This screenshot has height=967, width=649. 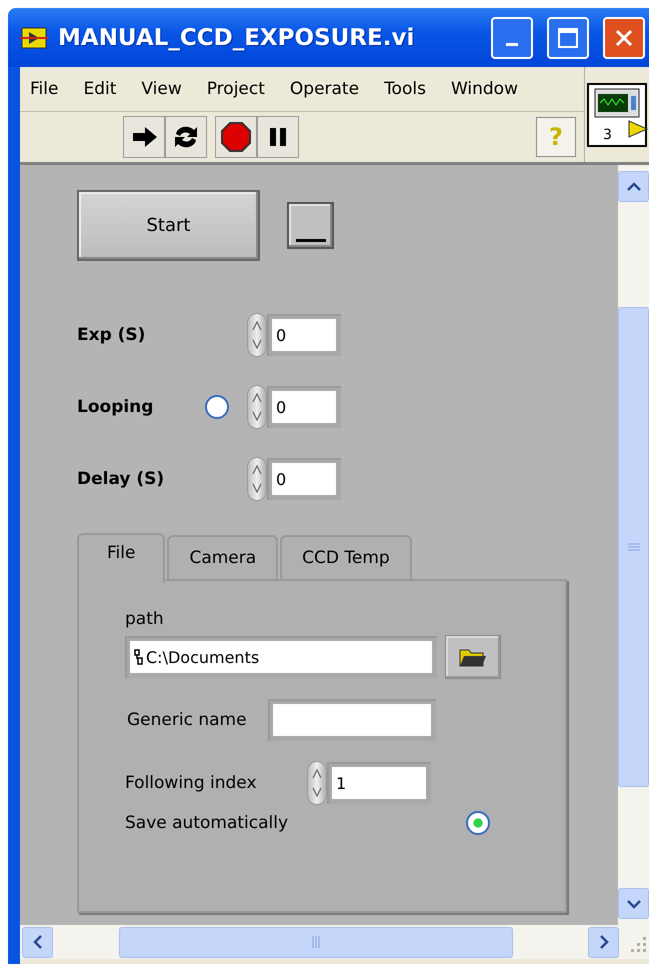 I want to click on vi-icon, so click(x=34, y=38).